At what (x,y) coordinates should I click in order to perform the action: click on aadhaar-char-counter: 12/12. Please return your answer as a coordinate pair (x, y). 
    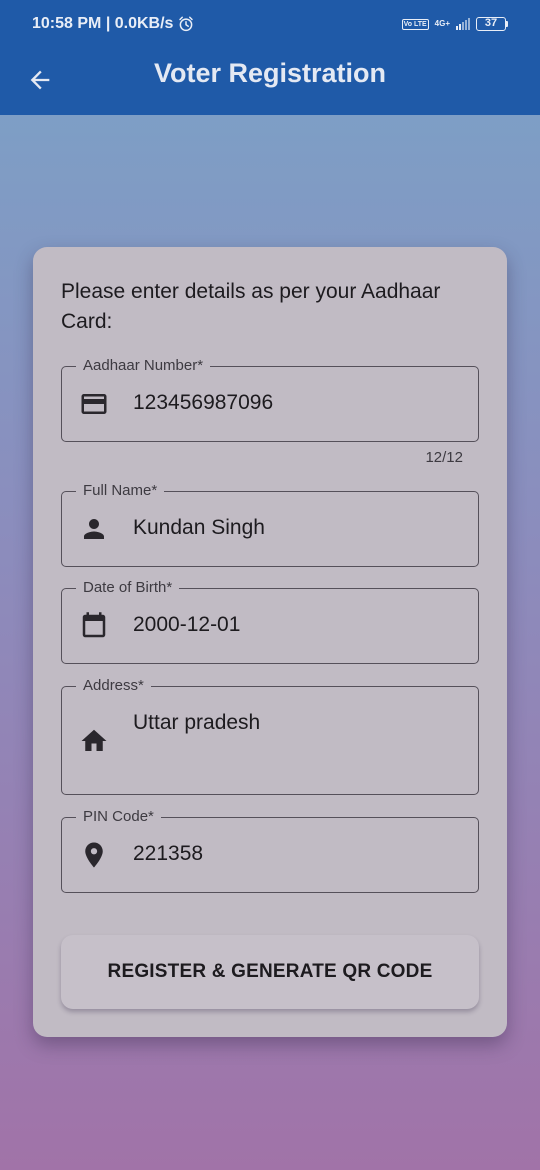
    Looking at the image, I should click on (444, 457).